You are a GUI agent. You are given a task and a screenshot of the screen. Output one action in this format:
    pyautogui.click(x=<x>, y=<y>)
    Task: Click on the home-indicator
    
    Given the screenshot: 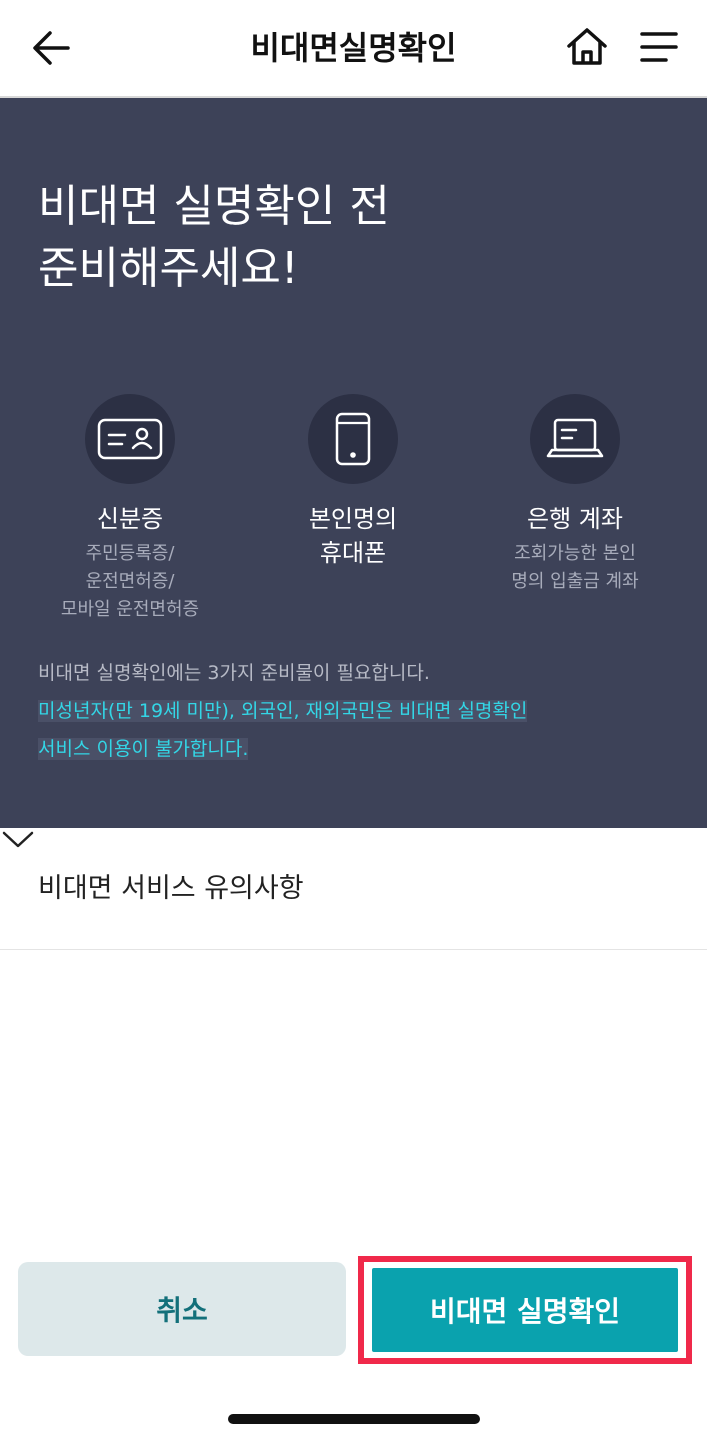 What is the action you would take?
    pyautogui.click(x=354, y=1419)
    